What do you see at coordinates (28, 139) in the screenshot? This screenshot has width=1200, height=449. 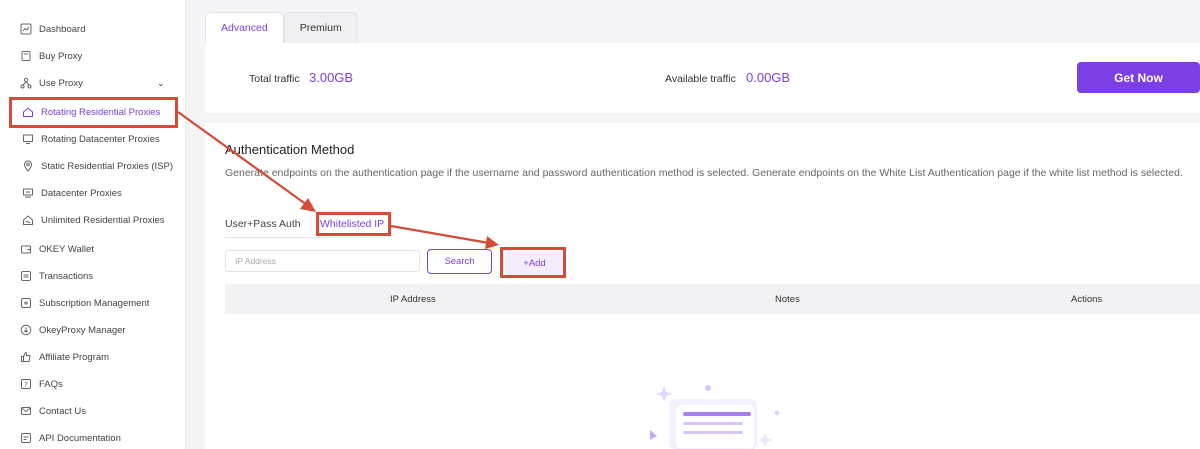 I see `monitor-icon` at bounding box center [28, 139].